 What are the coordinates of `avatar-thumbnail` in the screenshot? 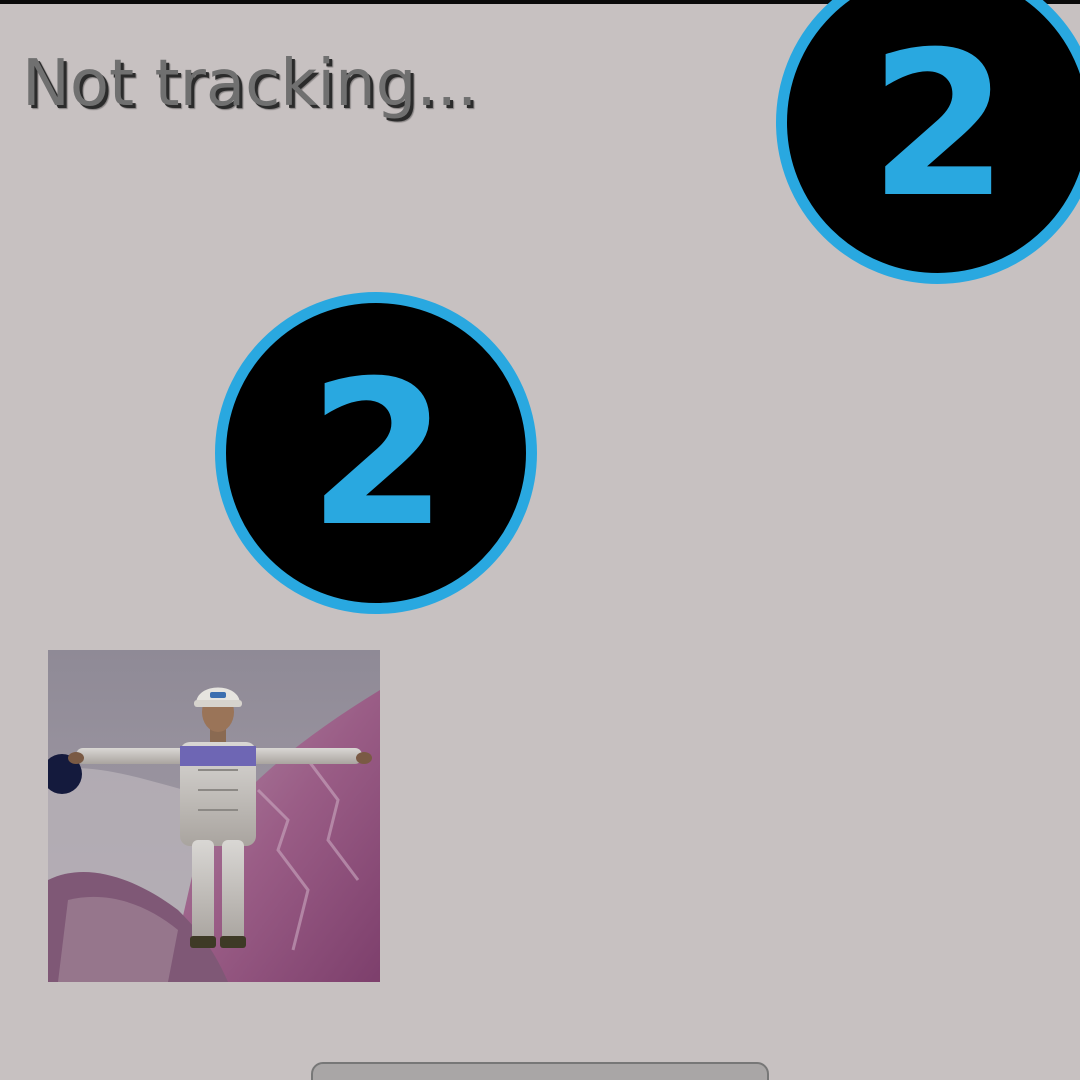 It's located at (214, 816).